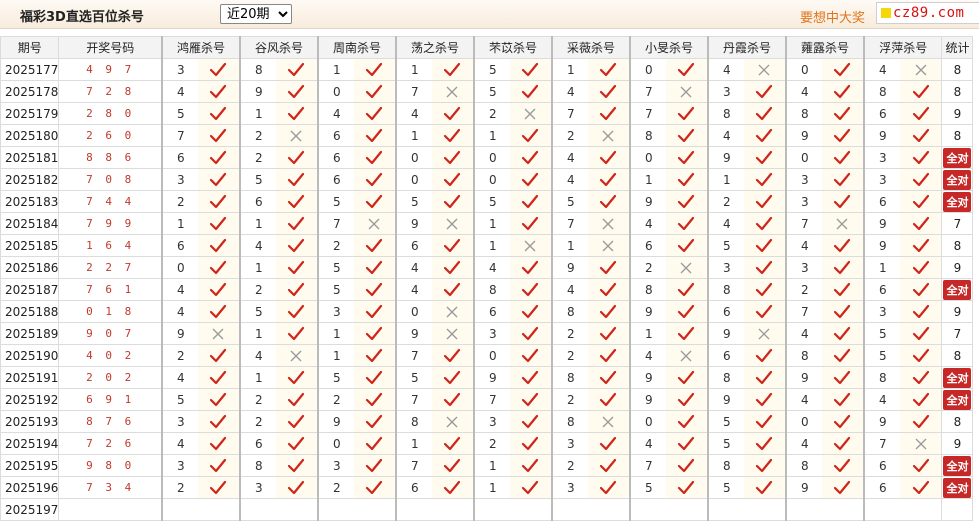 The image size is (979, 521). What do you see at coordinates (110, 245) in the screenshot?
I see `draw-number-cell: 1 6 4` at bounding box center [110, 245].